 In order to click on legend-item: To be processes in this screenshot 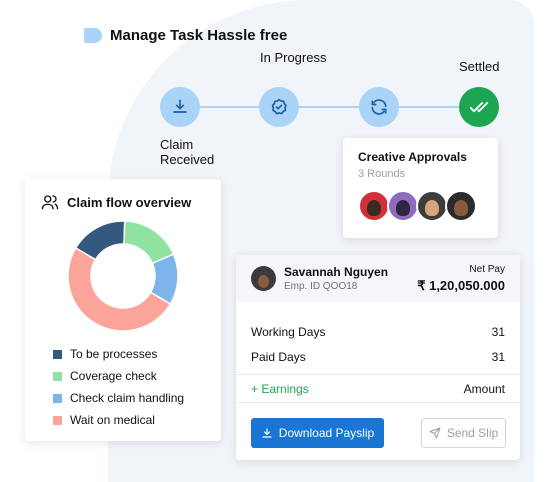, I will do `click(118, 354)`.